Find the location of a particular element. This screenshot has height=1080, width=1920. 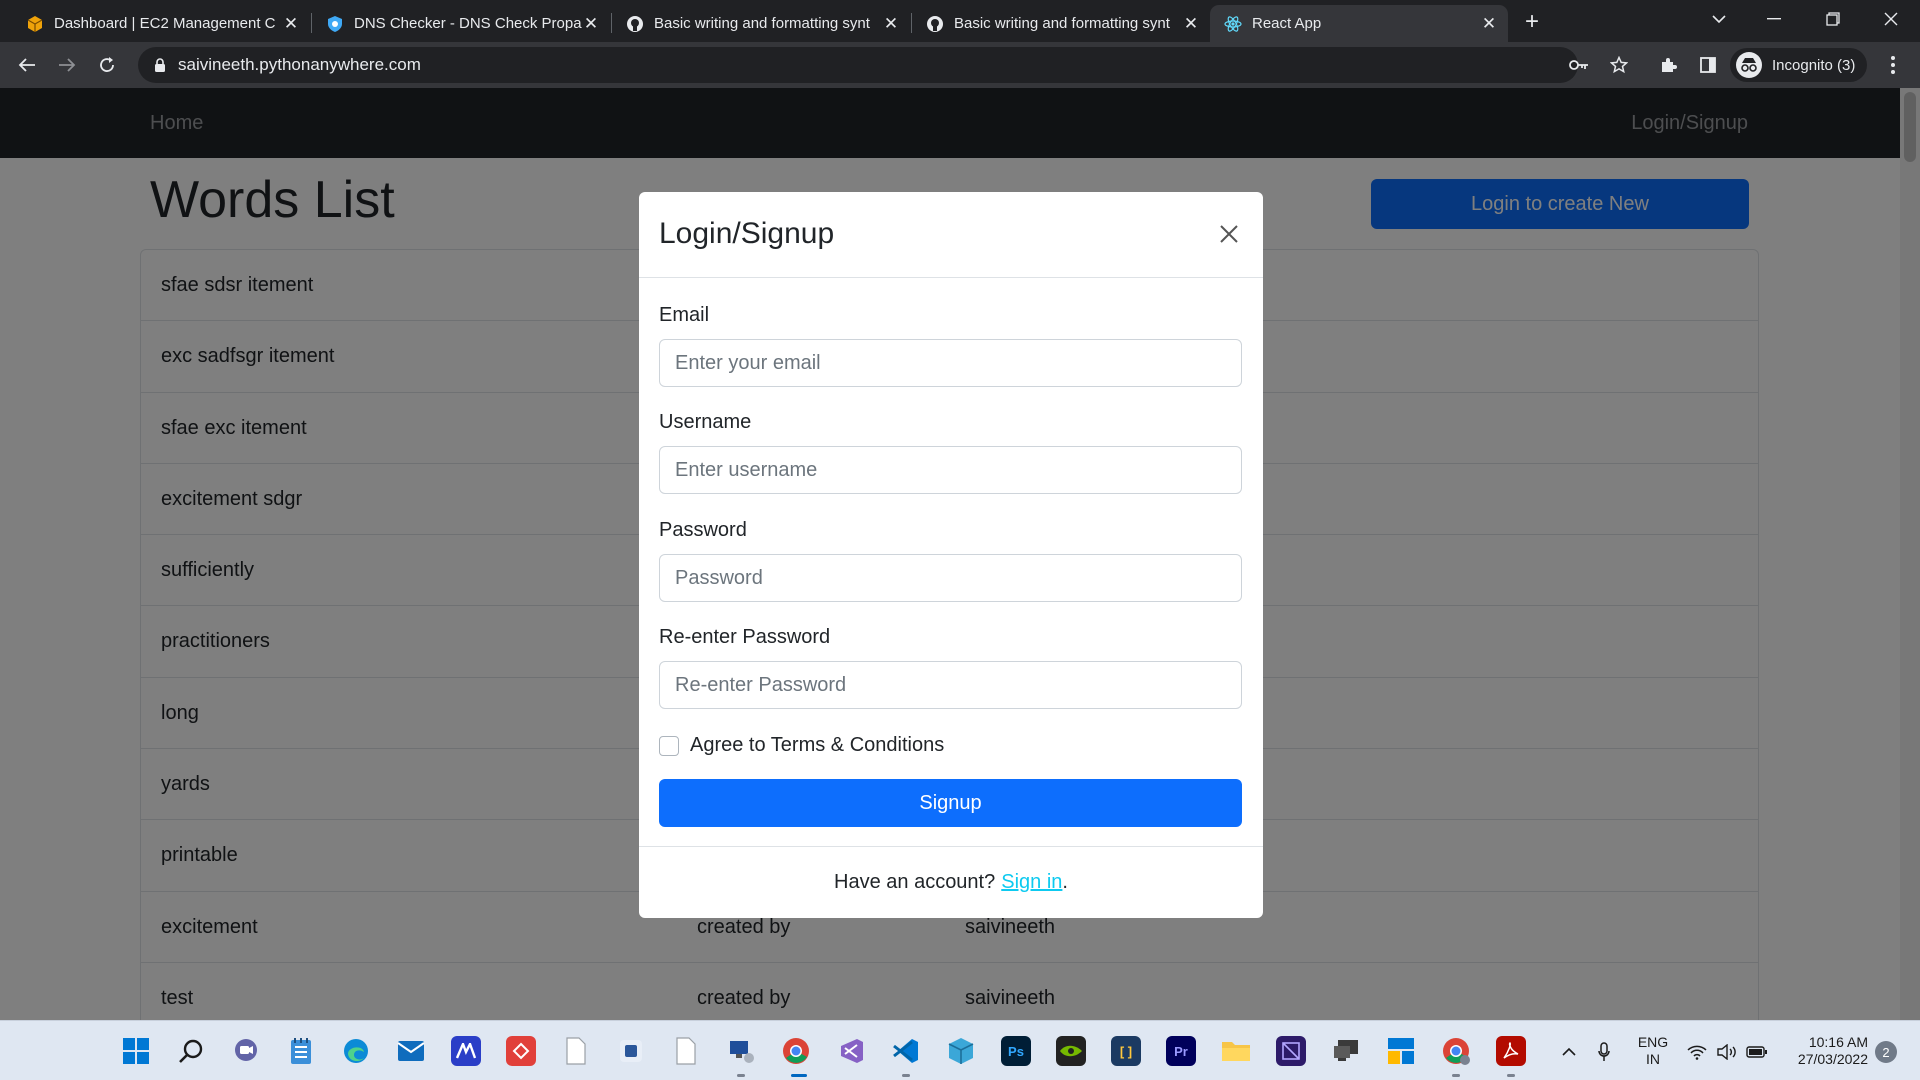

tab-title: Dashboard | EC2 Management C is located at coordinates (165, 23).